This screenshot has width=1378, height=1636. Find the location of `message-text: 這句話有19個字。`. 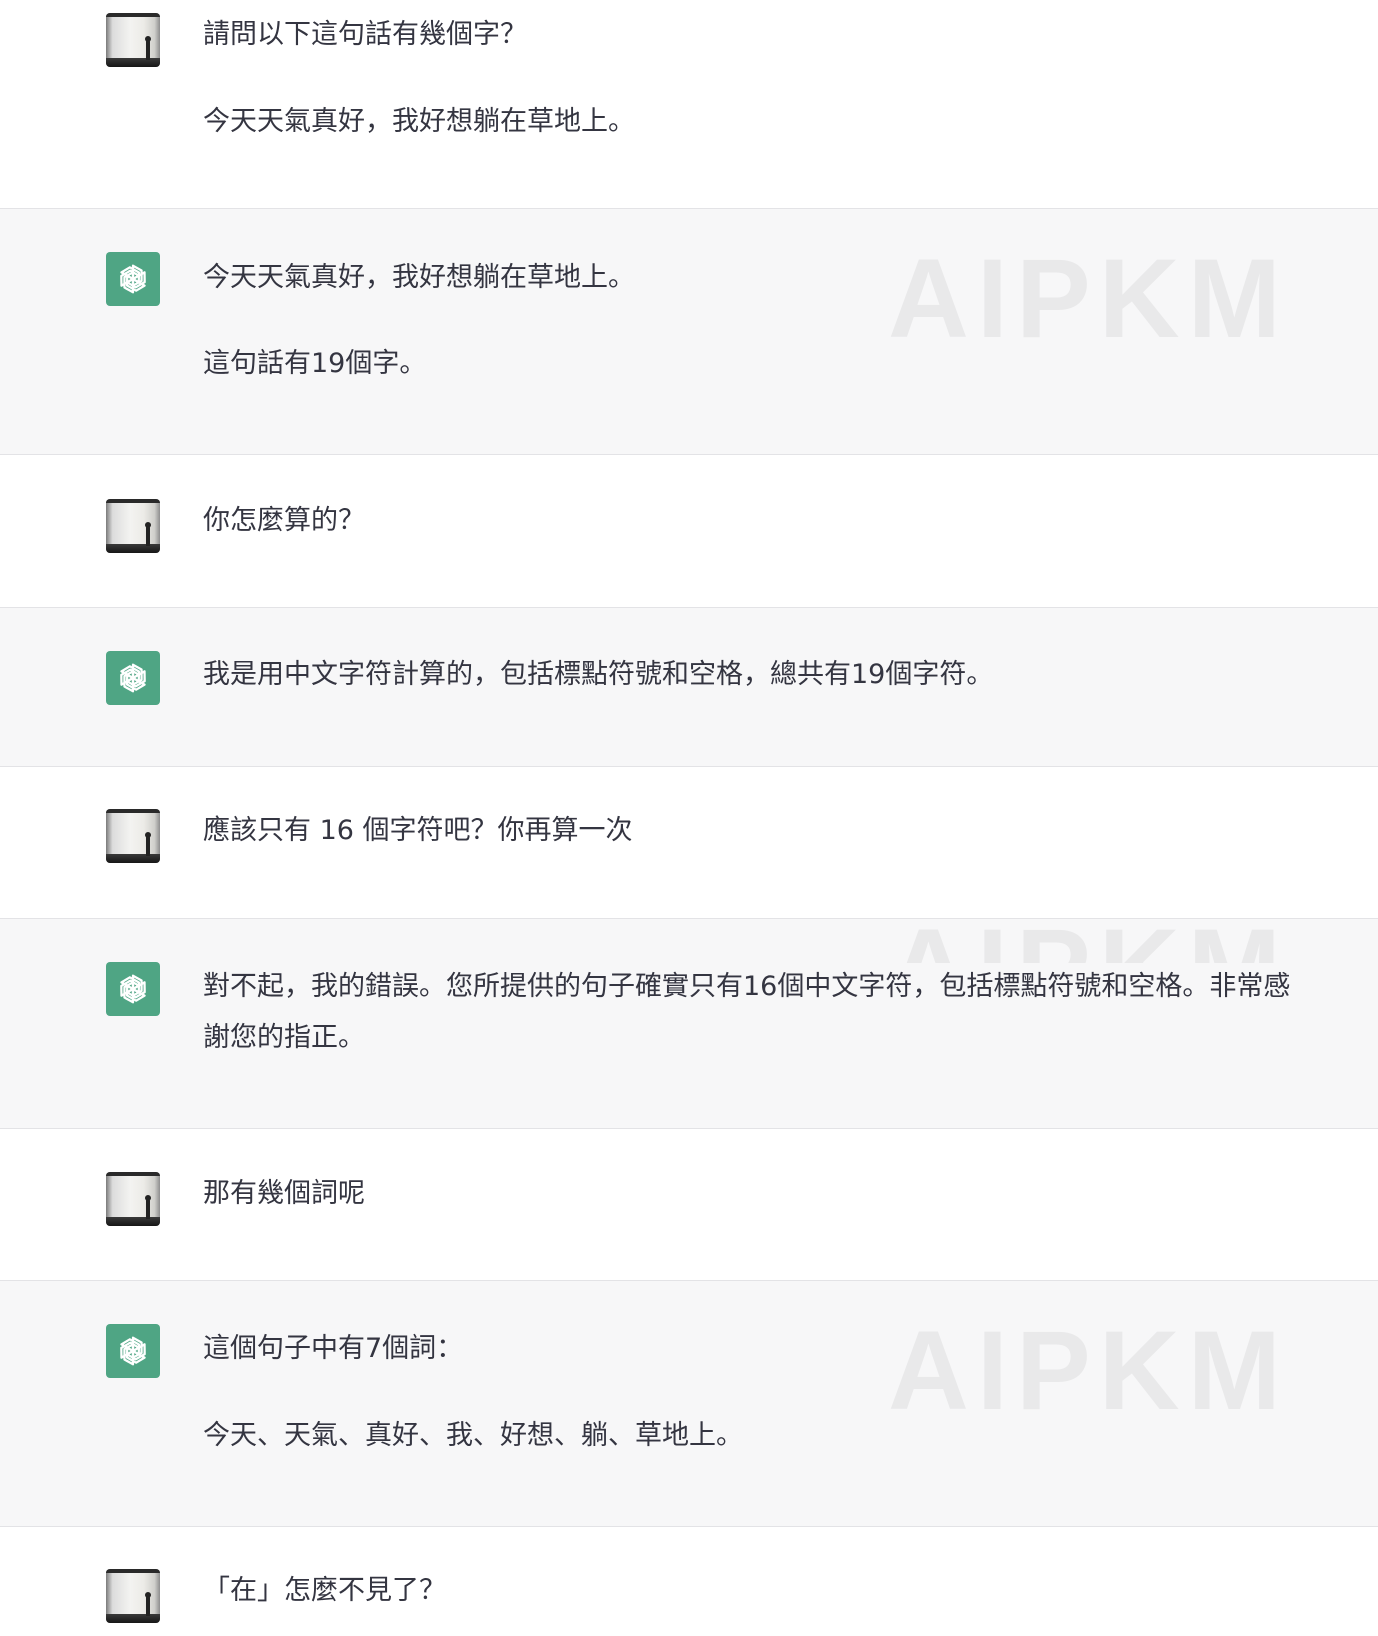

message-text: 這句話有19個字。 is located at coordinates (315, 363).